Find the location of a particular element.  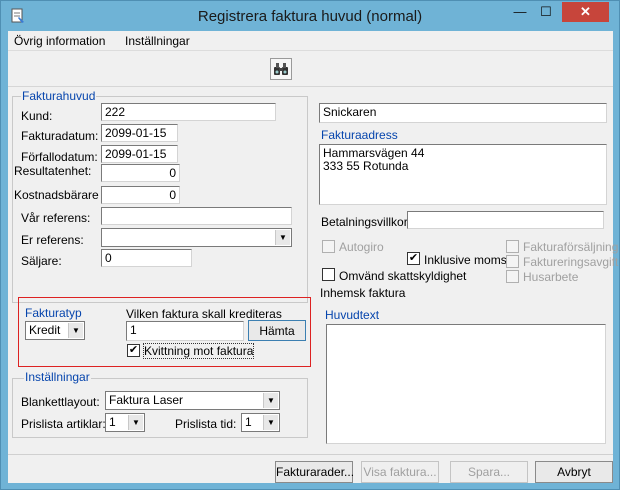

var-referens-label: Vår referens: is located at coordinates (56, 218).